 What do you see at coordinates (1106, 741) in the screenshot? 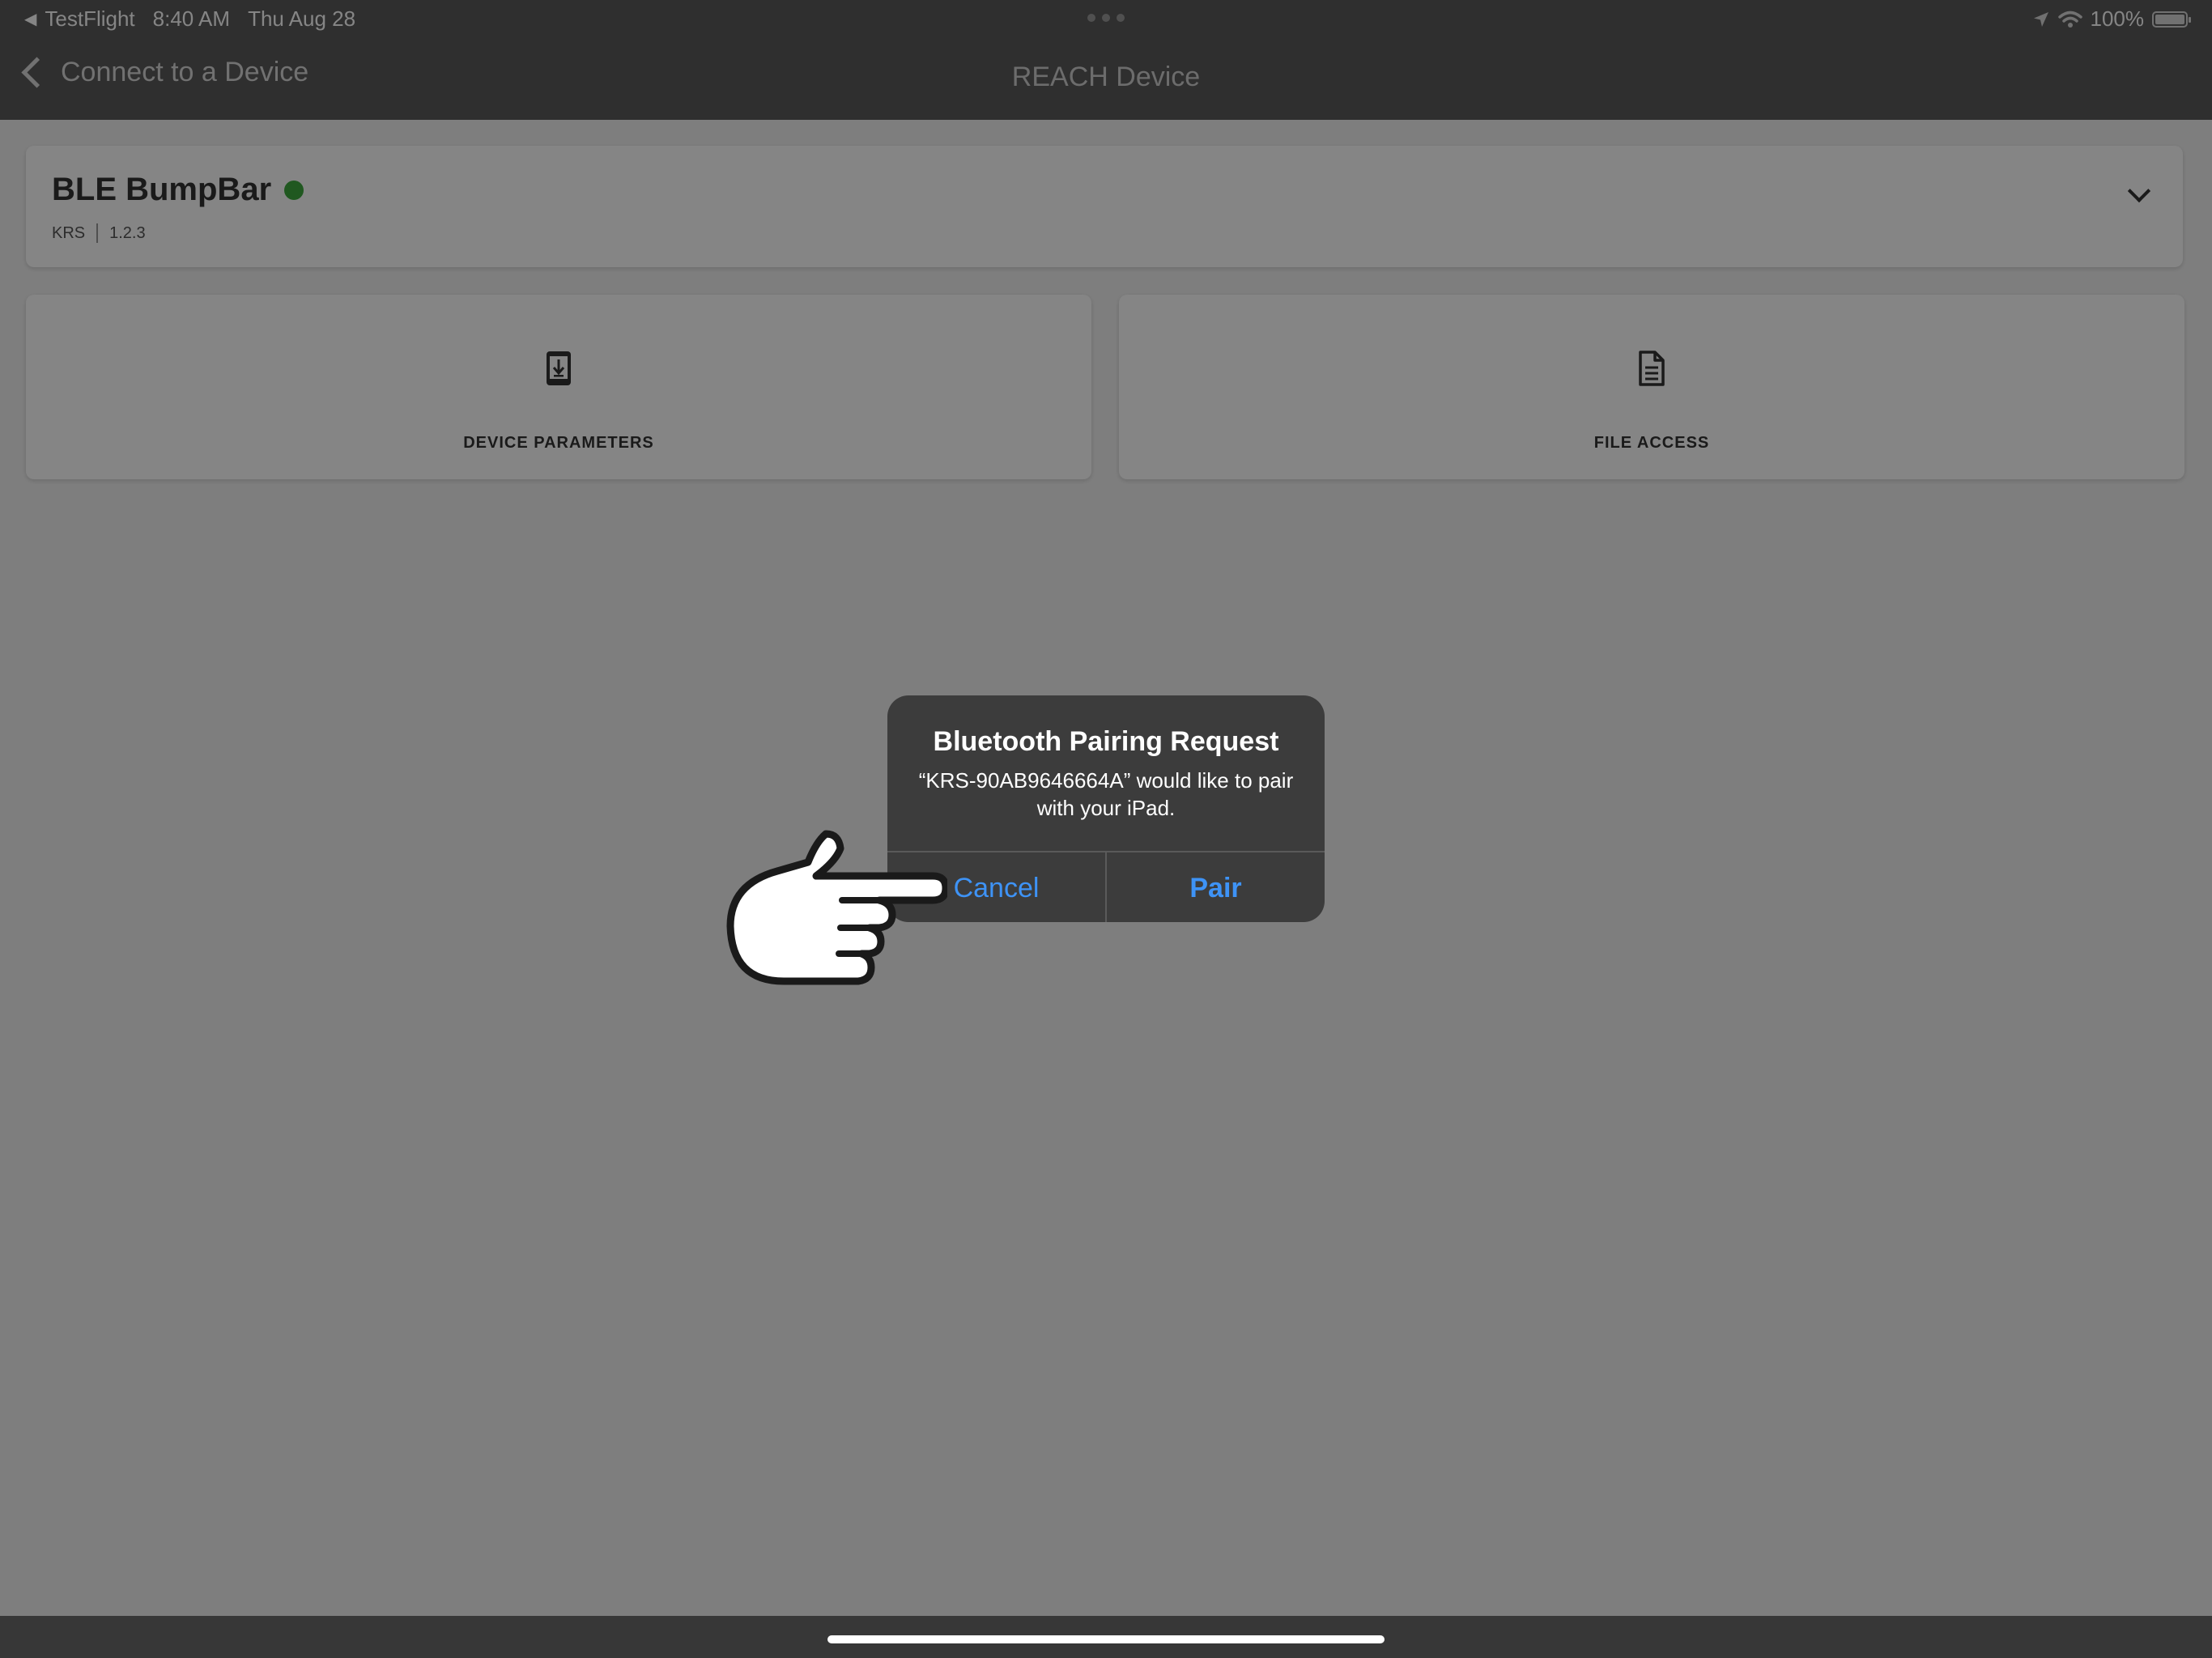
I see `alert-title: Bluetooth Pairing Request` at bounding box center [1106, 741].